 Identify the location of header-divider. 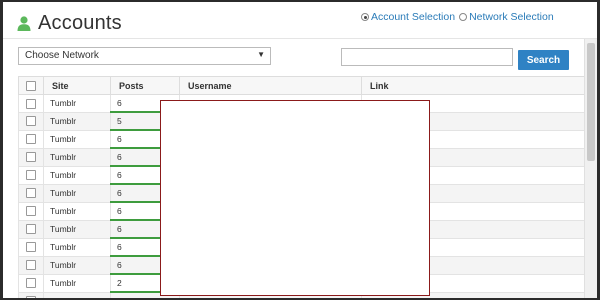
(300, 38).